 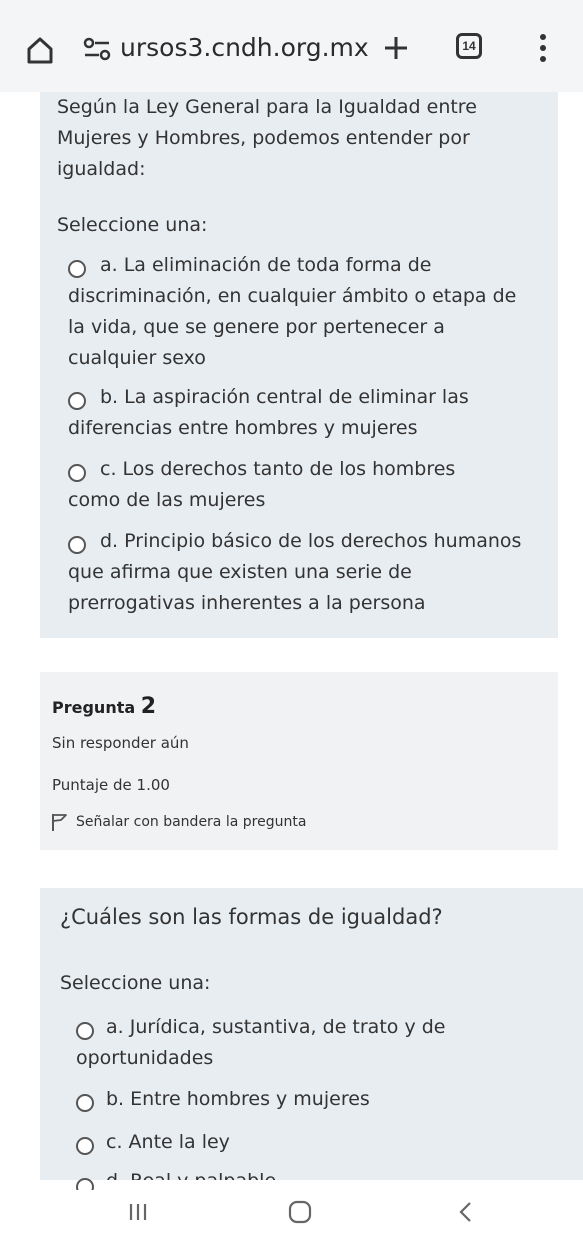 What do you see at coordinates (168, 1142) in the screenshot?
I see `option-c-label: c. Ante la ley` at bounding box center [168, 1142].